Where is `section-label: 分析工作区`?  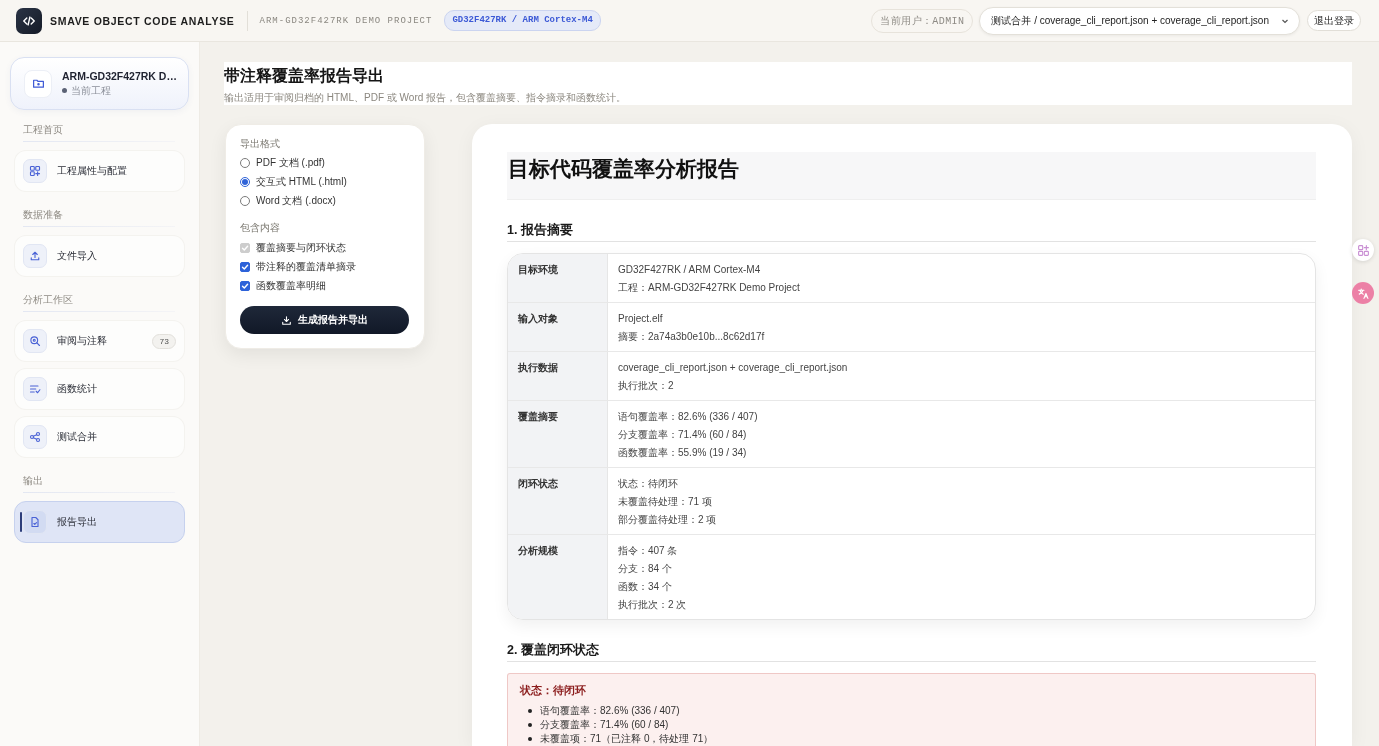
section-label: 分析工作区 is located at coordinates (48, 300).